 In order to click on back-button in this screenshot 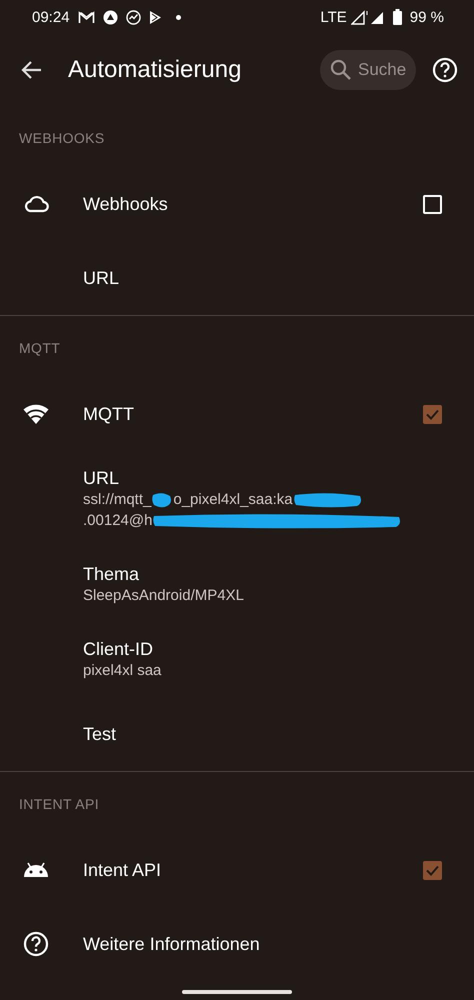, I will do `click(31, 70)`.